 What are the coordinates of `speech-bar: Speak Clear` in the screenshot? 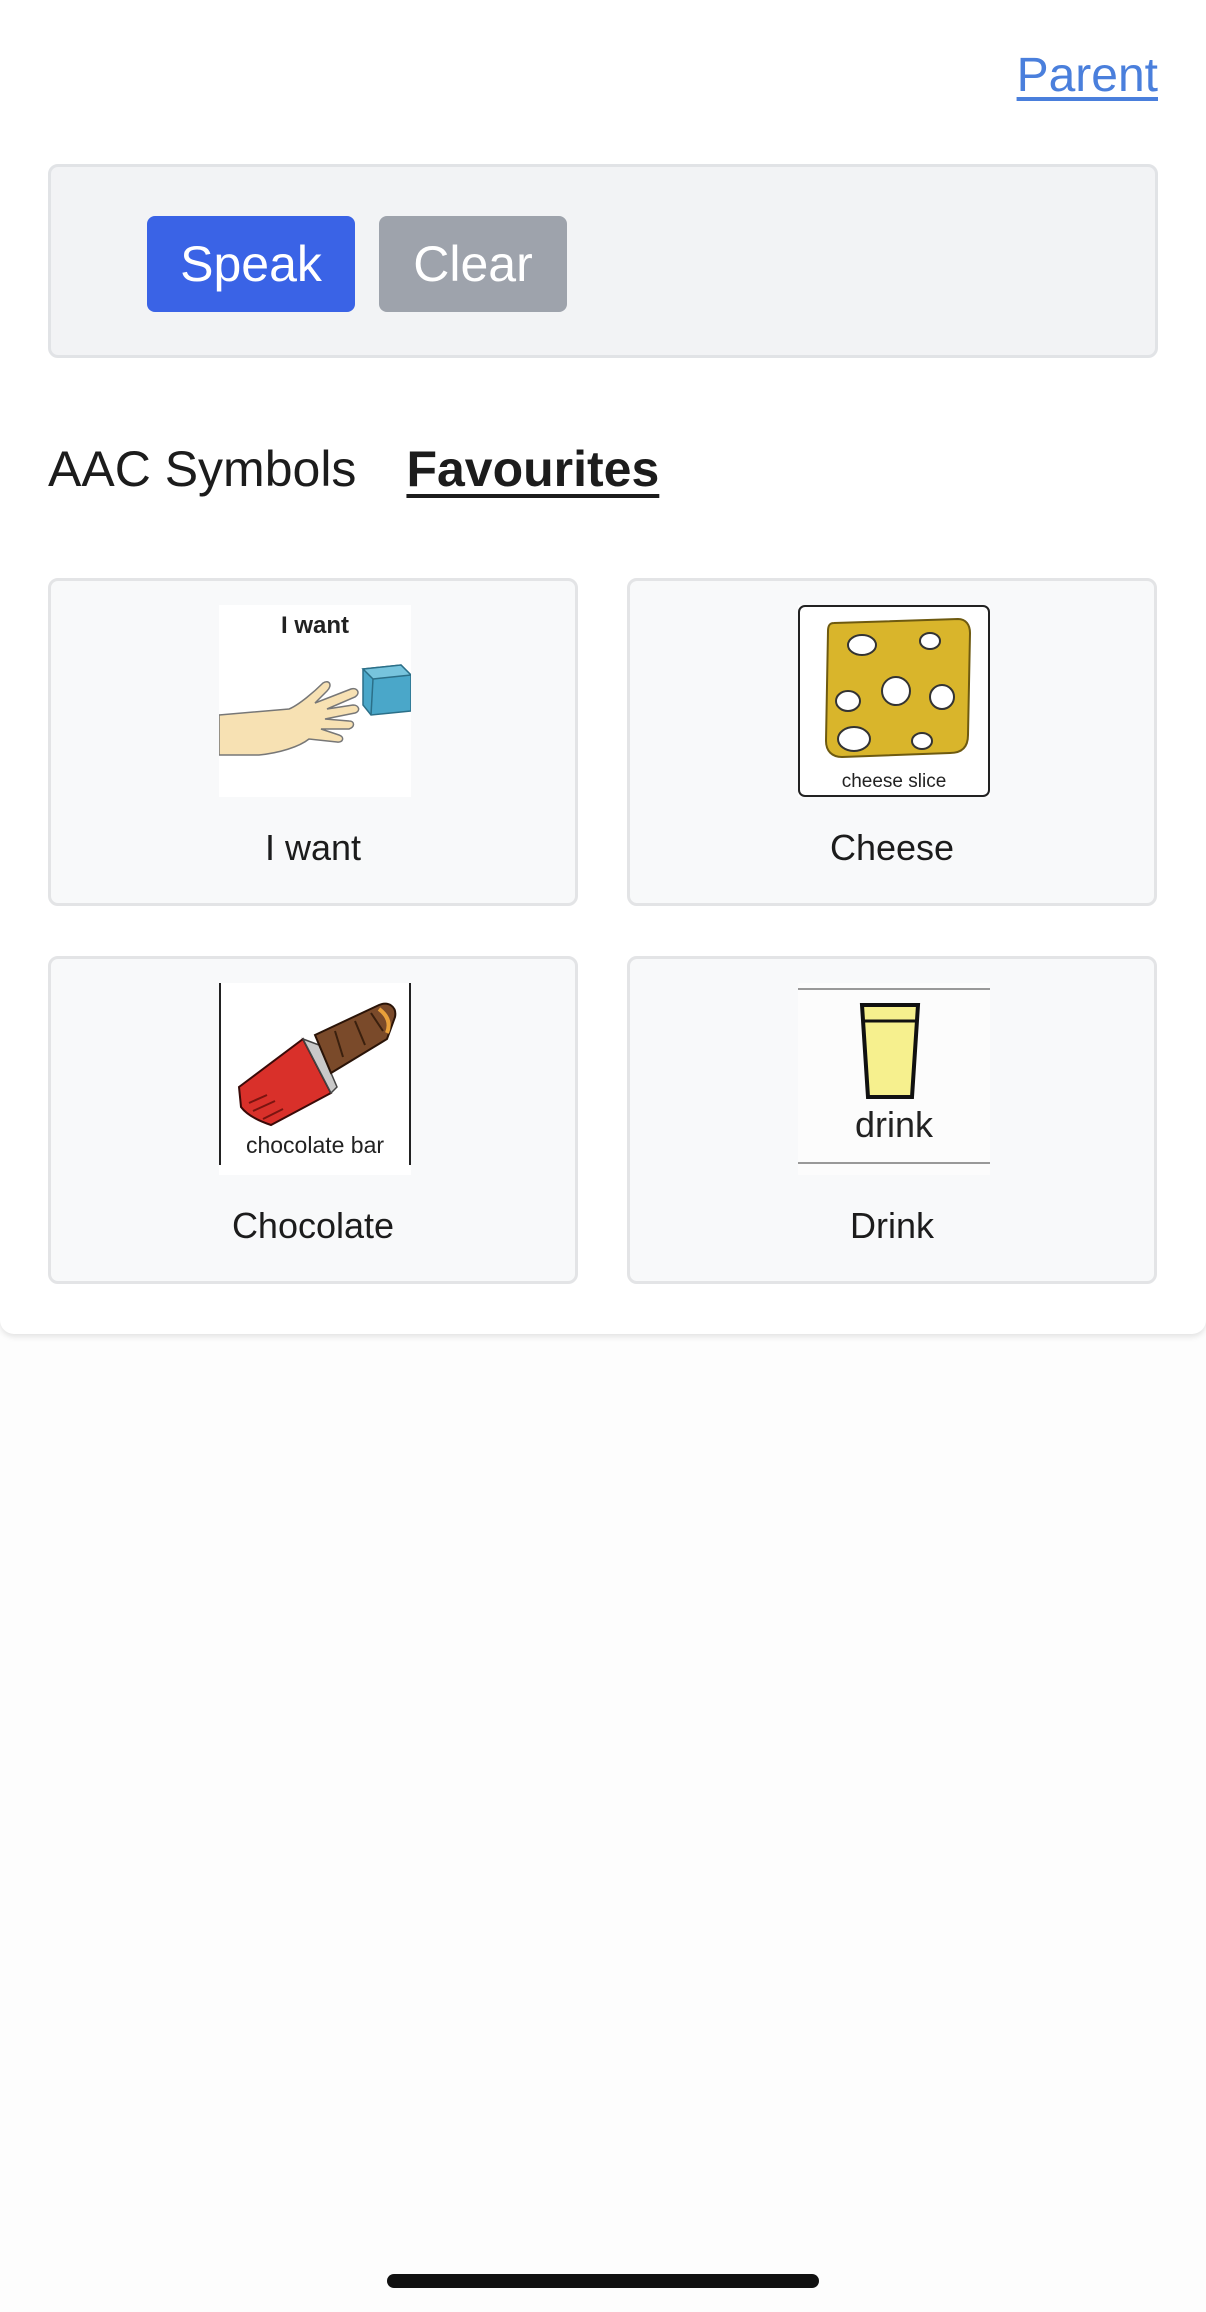 It's located at (603, 261).